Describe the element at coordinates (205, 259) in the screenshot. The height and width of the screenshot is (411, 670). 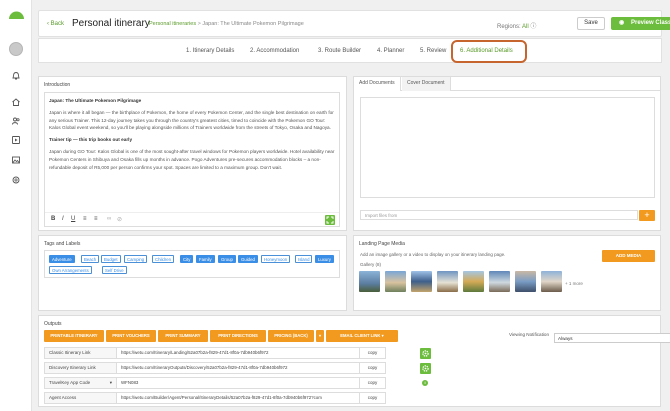
I see `tag-family: Family` at that location.